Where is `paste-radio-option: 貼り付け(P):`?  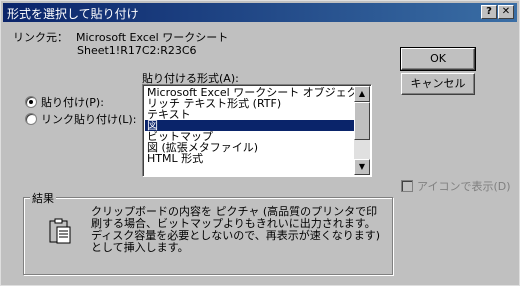
paste-radio-option: 貼り付け(P): is located at coordinates (64, 102).